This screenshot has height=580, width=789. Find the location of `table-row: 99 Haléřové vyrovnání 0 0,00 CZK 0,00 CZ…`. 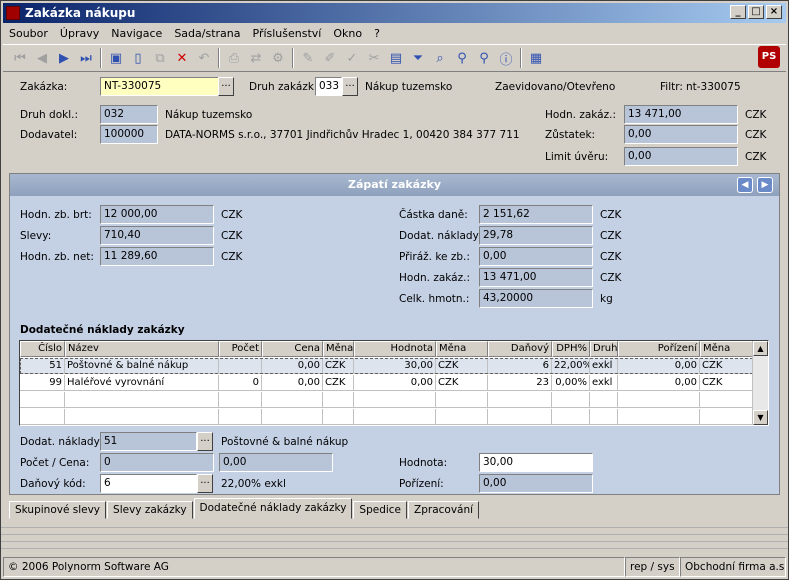

table-row: 99 Haléřové vyrovnání 0 0,00 CZK 0,00 CZ… is located at coordinates (386, 383).